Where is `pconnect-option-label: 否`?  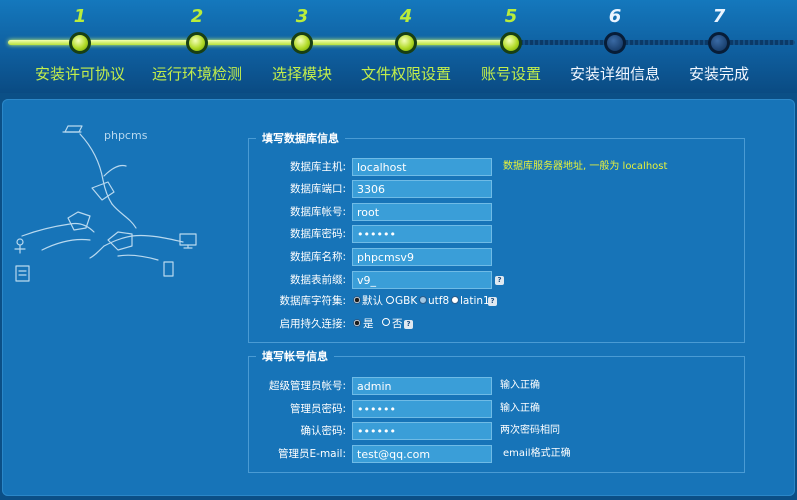 pconnect-option-label: 否 is located at coordinates (397, 324).